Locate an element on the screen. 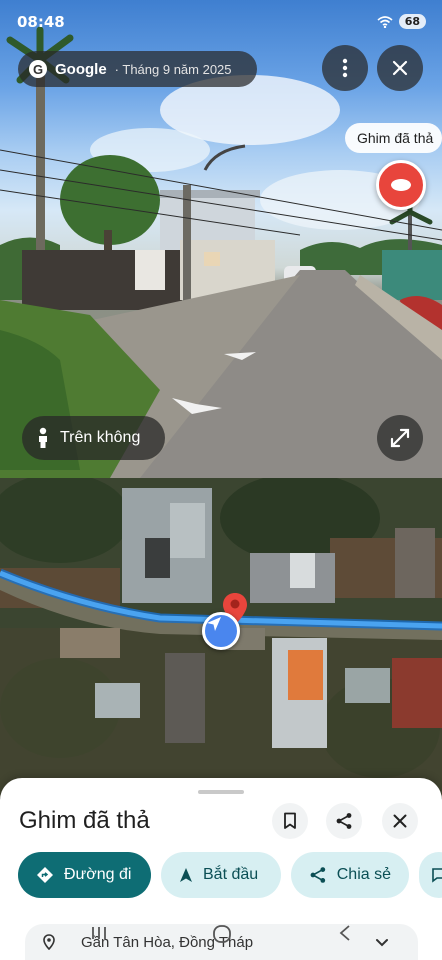 Image resolution: width=442 pixels, height=960 pixels. more-options-button is located at coordinates (345, 68).